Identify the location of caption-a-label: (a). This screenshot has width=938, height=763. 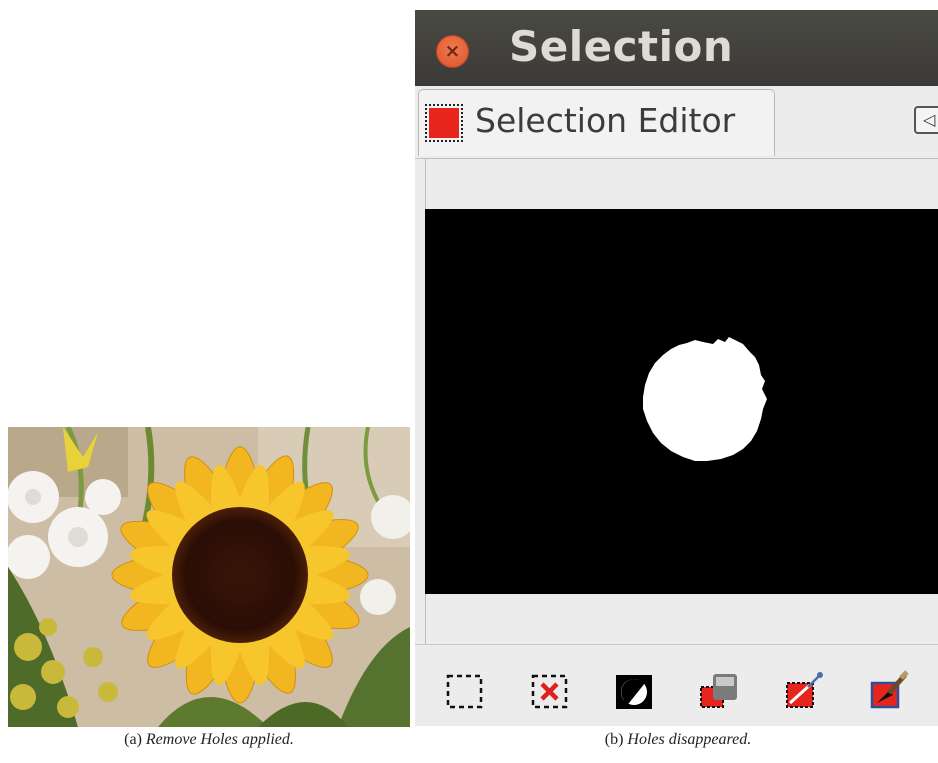
(133, 739).